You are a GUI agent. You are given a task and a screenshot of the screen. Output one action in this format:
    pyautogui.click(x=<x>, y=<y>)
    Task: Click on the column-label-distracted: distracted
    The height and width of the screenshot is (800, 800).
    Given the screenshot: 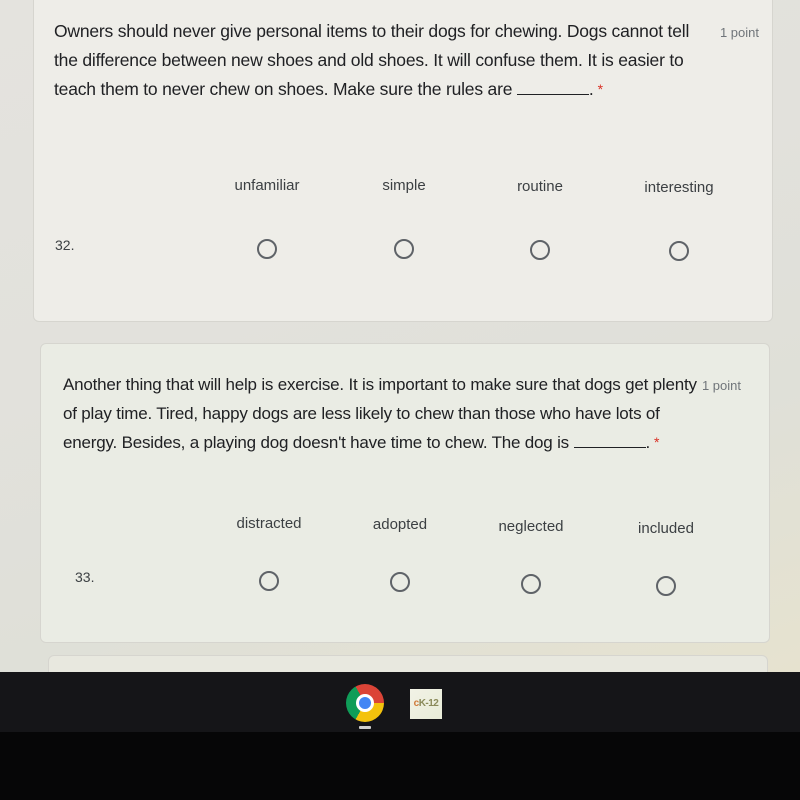 What is the action you would take?
    pyautogui.click(x=269, y=523)
    